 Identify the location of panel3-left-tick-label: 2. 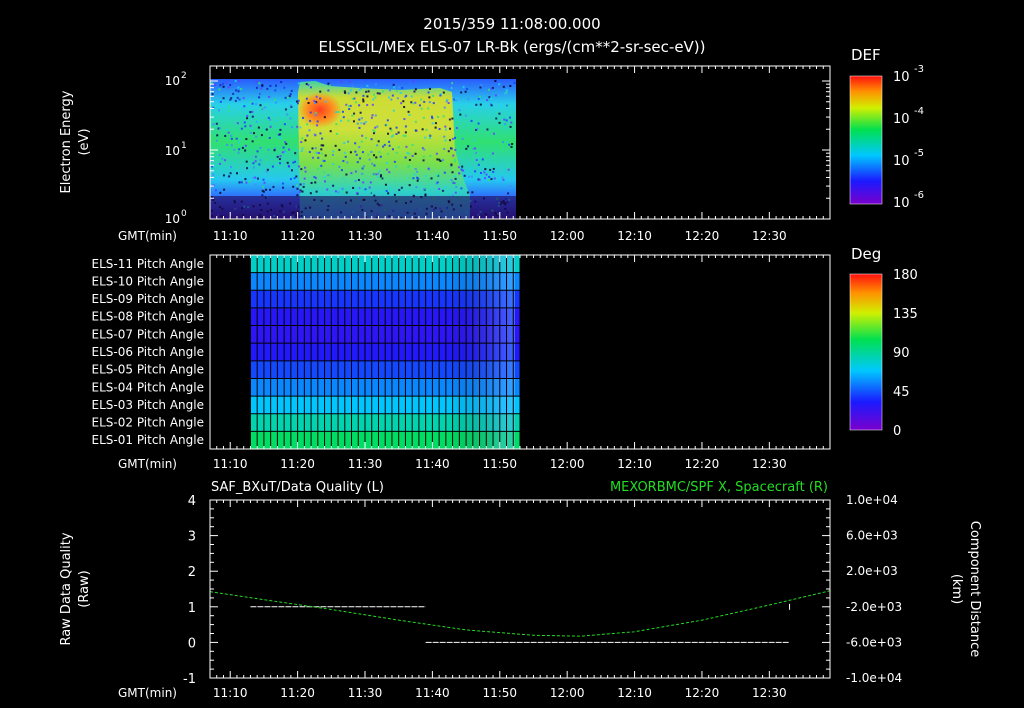
(192, 572).